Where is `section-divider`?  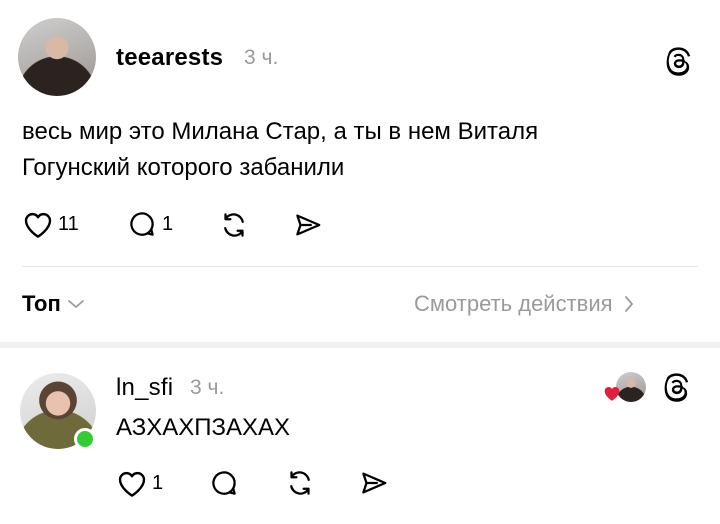 section-divider is located at coordinates (360, 345).